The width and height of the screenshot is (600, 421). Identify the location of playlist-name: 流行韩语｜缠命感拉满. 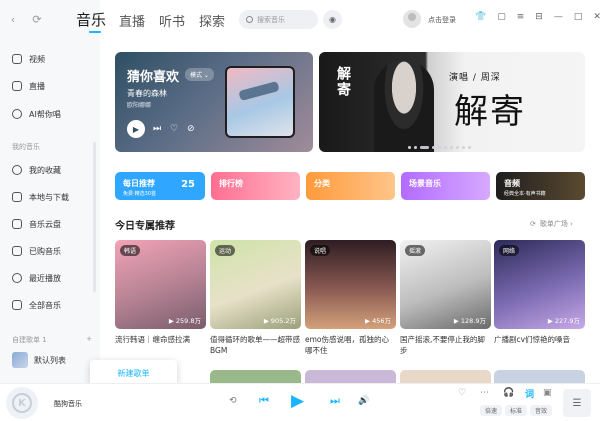
(160, 345).